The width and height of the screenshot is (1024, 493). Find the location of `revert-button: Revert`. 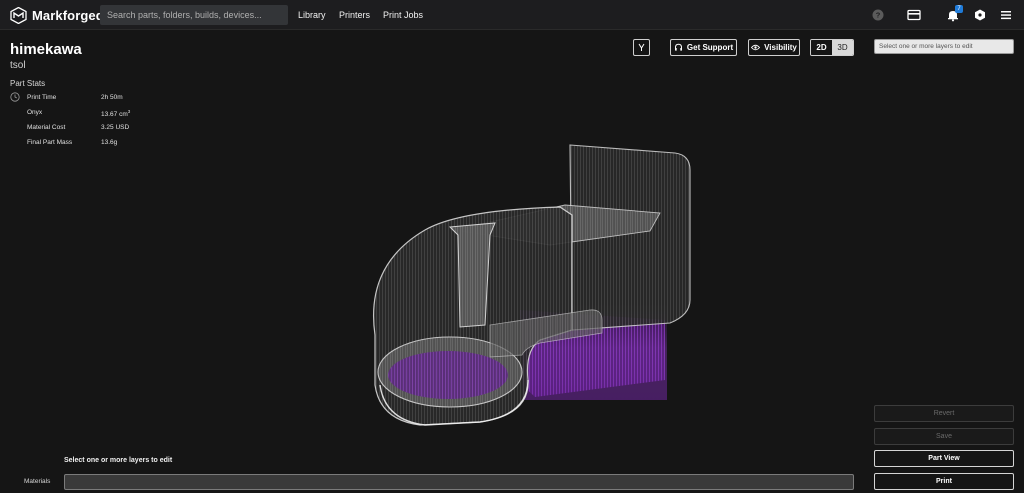

revert-button: Revert is located at coordinates (944, 413).